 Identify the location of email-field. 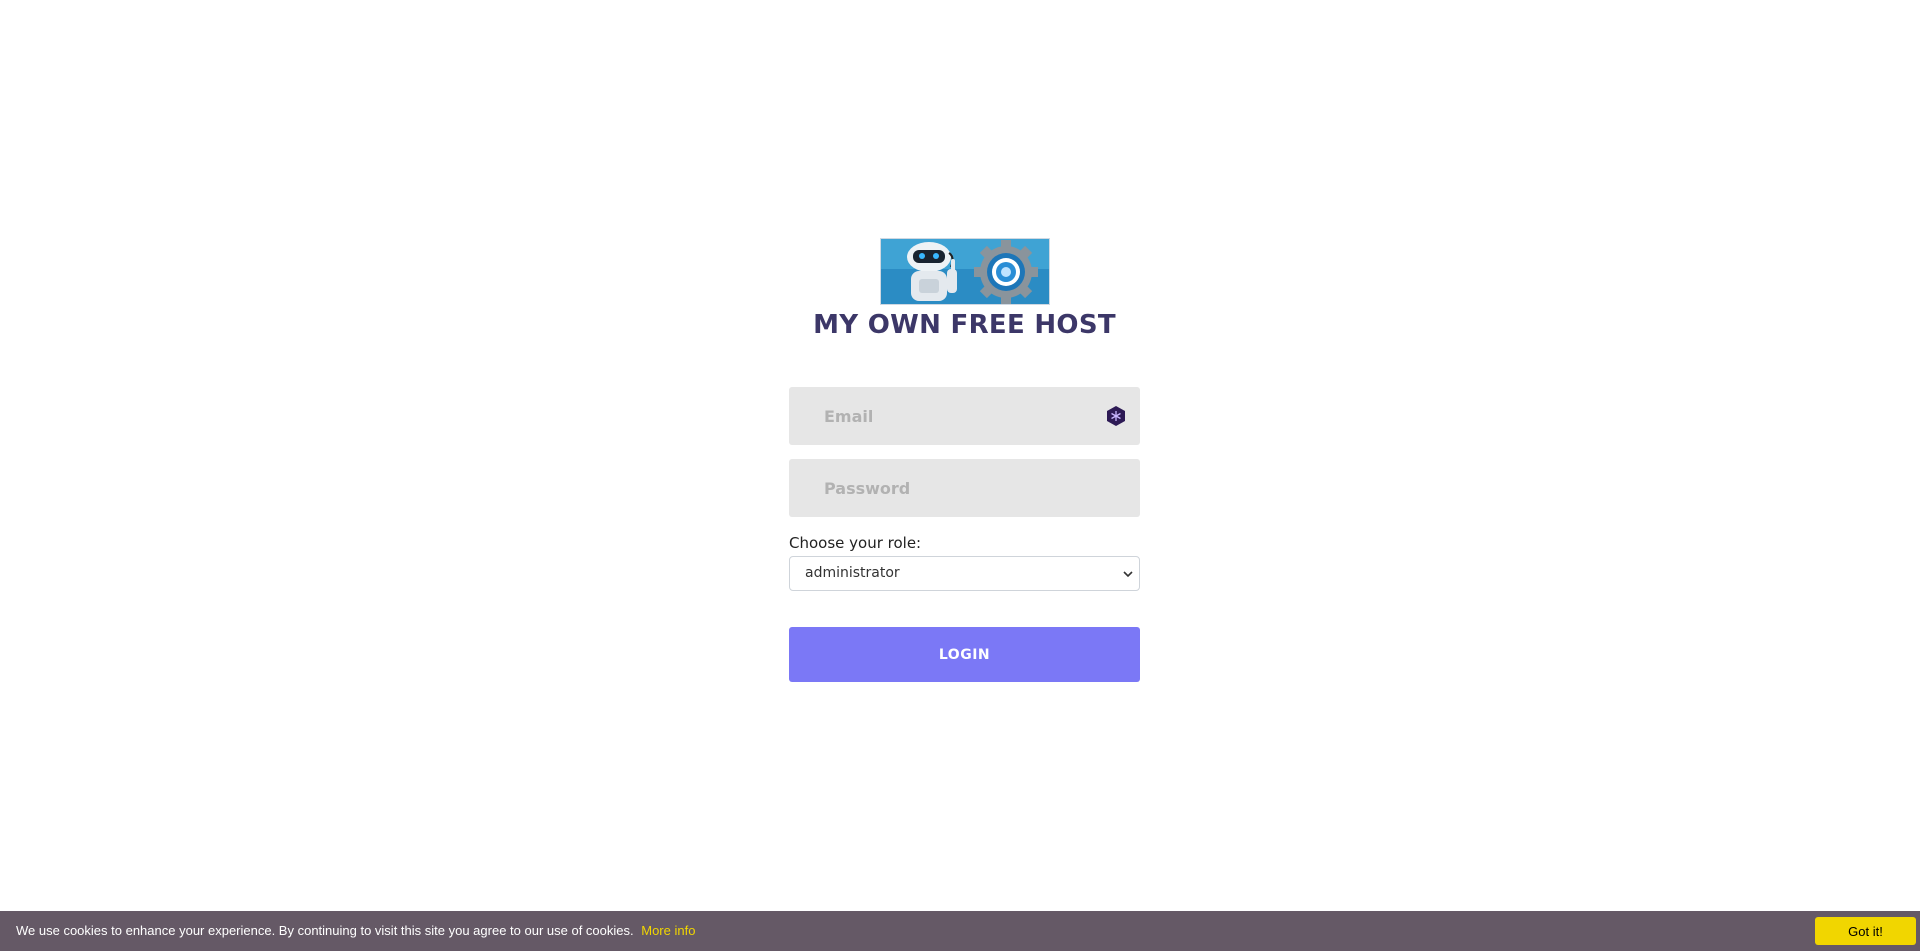
(964, 416).